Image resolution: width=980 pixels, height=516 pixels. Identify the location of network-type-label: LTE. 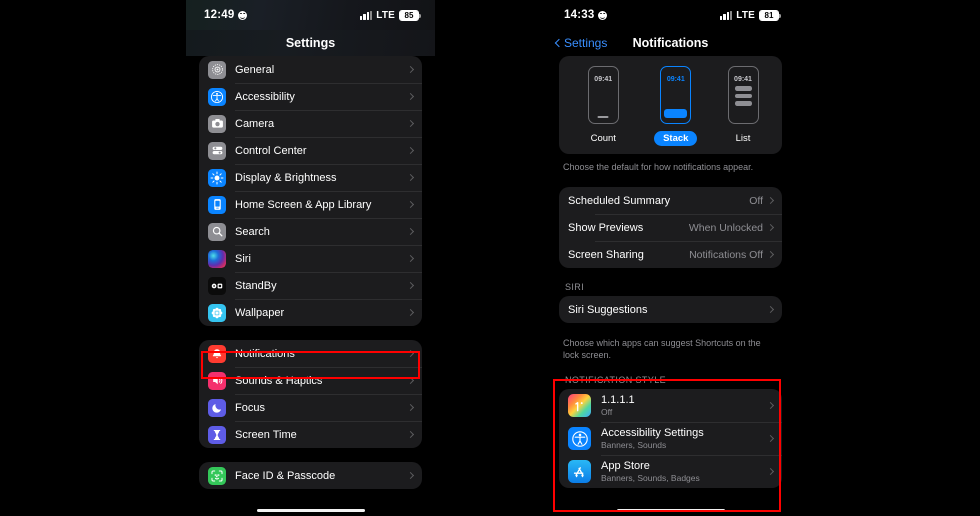
(745, 15).